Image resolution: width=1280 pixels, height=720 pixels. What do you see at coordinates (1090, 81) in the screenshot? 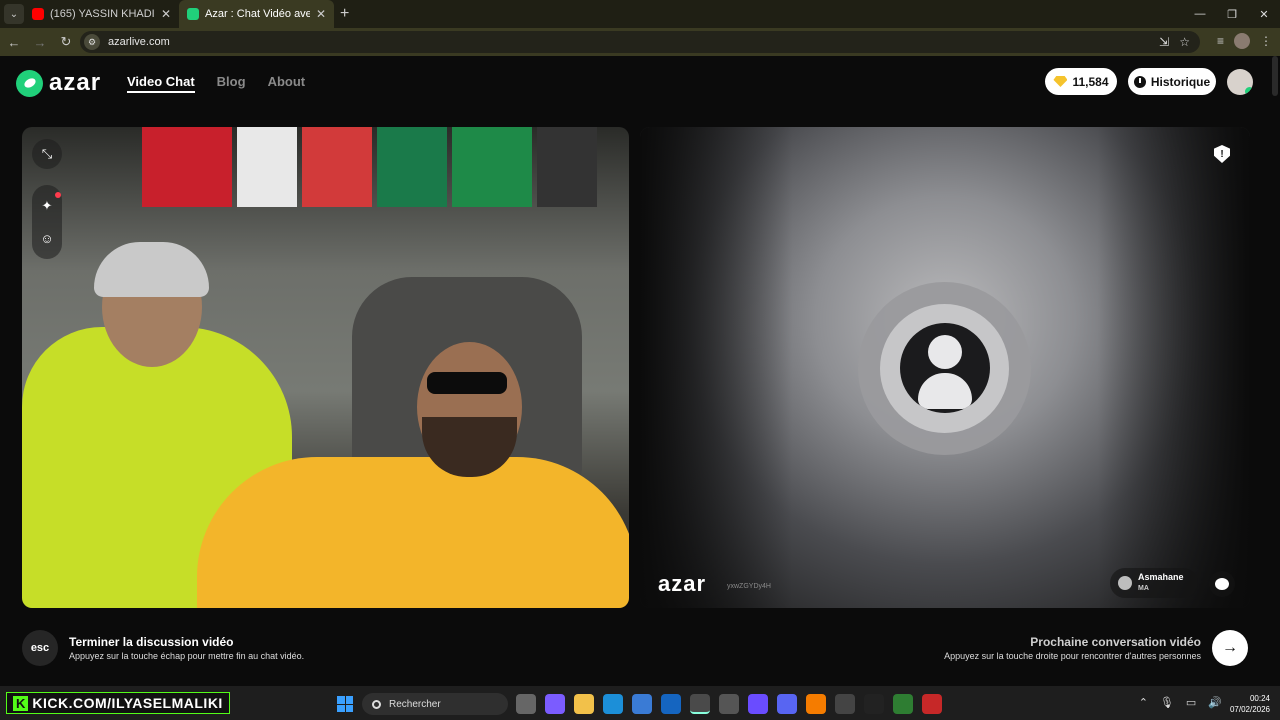
I see `gem-count: 11,584` at bounding box center [1090, 81].